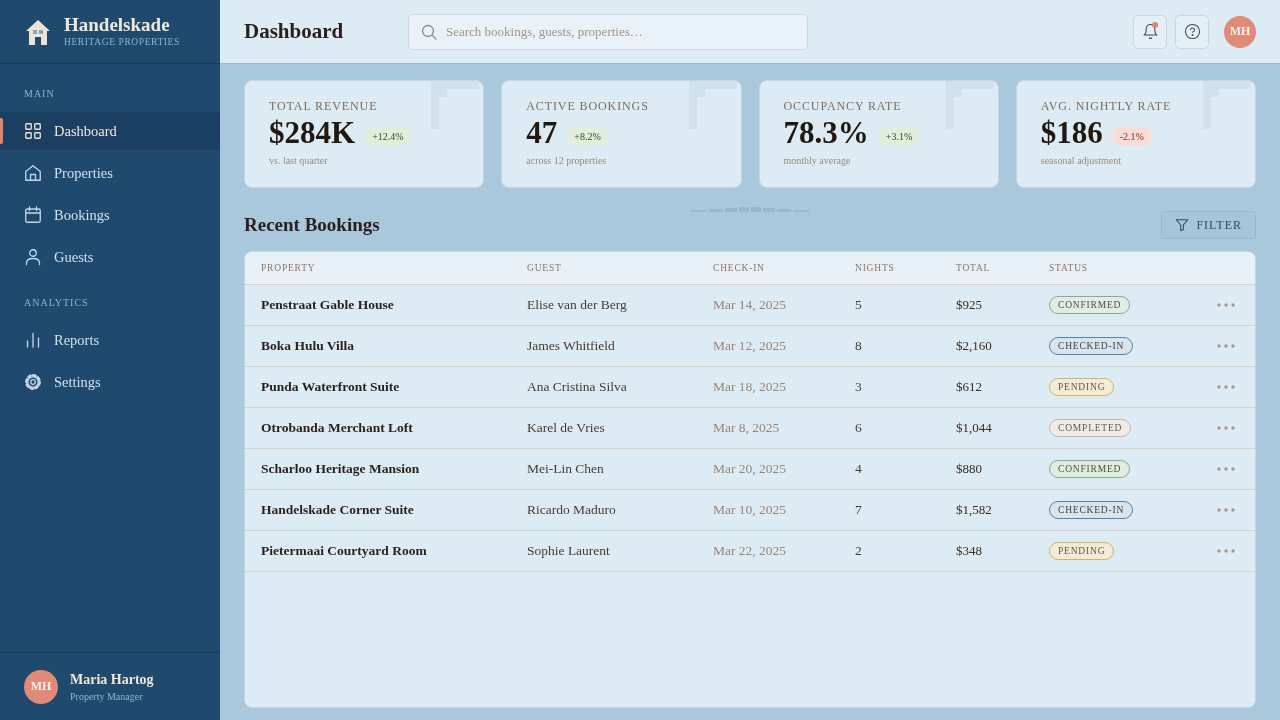 Image resolution: width=1280 pixels, height=720 pixels. Describe the element at coordinates (299, 160) in the screenshot. I see `stat-note: vs. last quarter` at that location.